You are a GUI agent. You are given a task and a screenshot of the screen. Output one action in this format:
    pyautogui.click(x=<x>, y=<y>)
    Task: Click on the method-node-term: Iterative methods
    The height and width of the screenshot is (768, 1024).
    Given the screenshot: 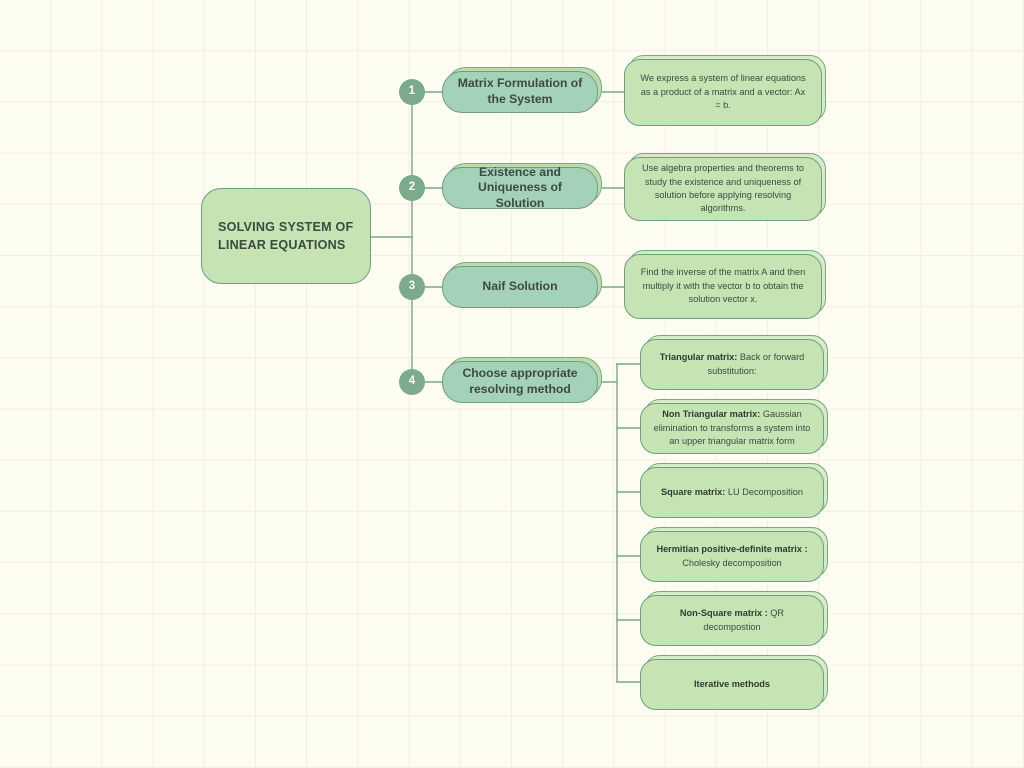 What is the action you would take?
    pyautogui.click(x=732, y=683)
    